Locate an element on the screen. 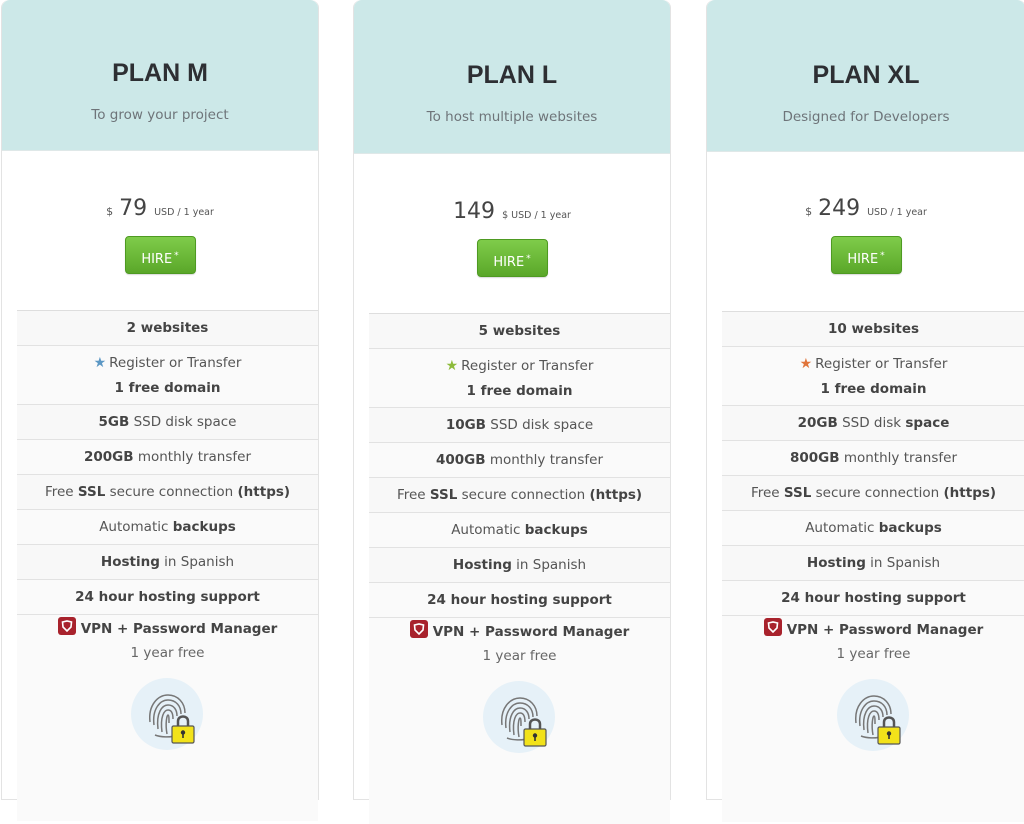 Image resolution: width=1024 pixels, height=824 pixels. price: $ 79 USD / 1 year is located at coordinates (160, 211).